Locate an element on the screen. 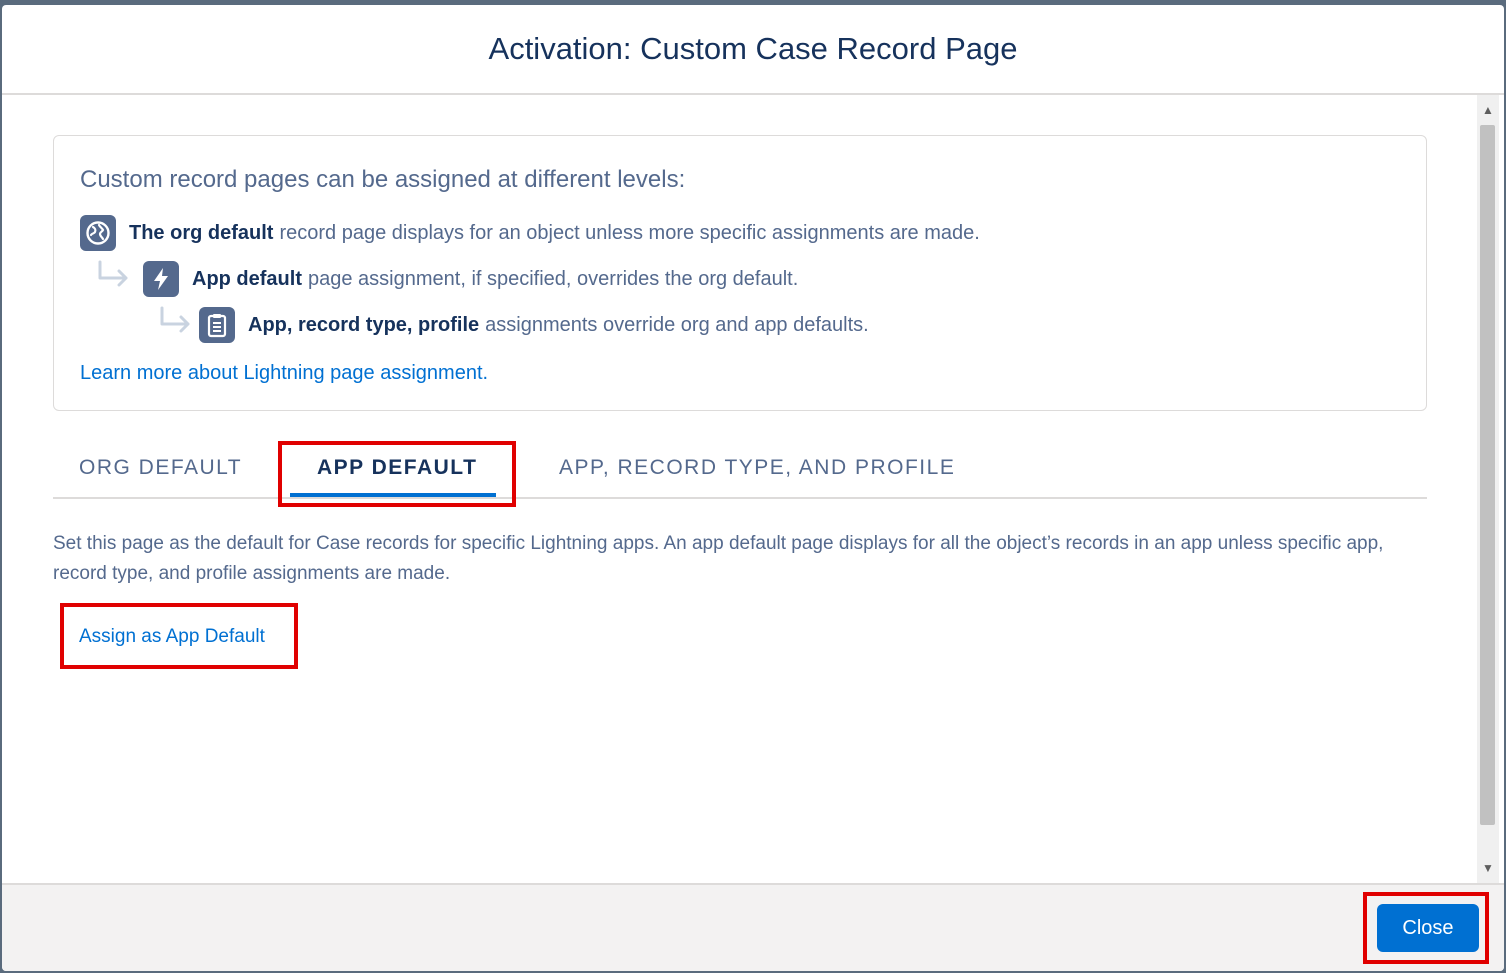 The image size is (1506, 973). globe-icon is located at coordinates (98, 233).